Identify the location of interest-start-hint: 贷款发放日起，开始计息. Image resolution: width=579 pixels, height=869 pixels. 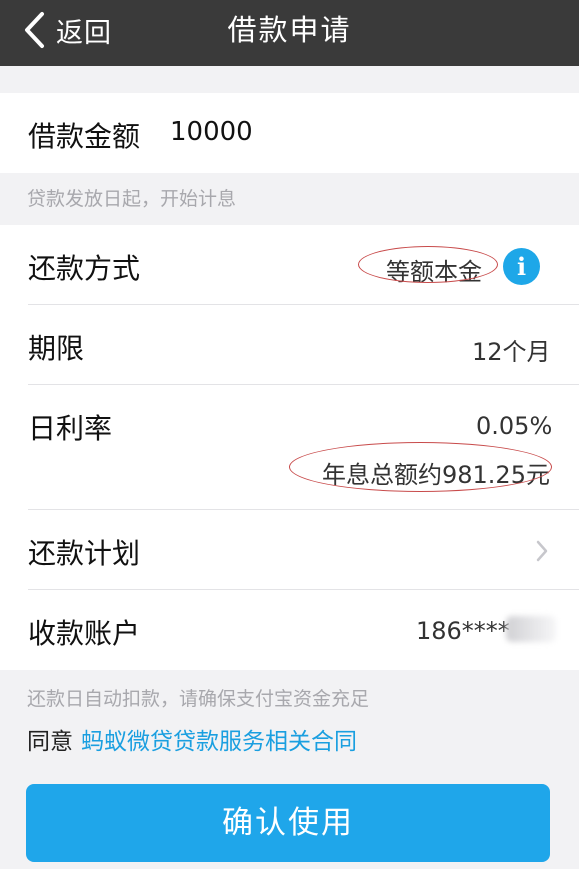
(132, 199).